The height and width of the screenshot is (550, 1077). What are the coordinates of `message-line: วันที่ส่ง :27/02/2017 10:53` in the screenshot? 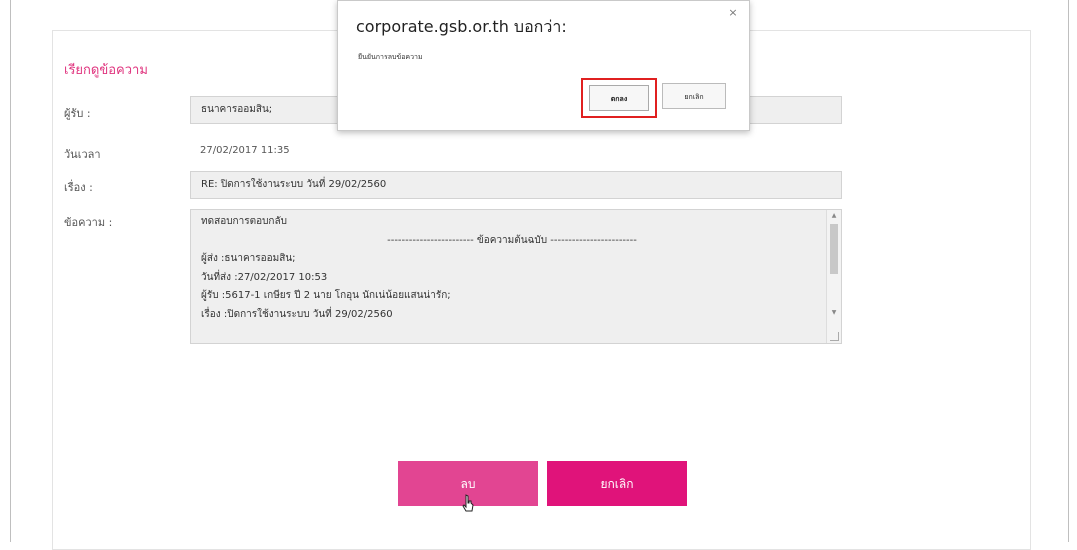 It's located at (264, 277).